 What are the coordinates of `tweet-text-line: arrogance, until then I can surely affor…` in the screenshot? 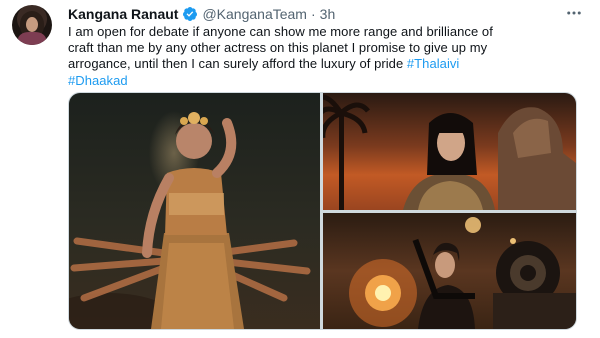 It's located at (328, 64).